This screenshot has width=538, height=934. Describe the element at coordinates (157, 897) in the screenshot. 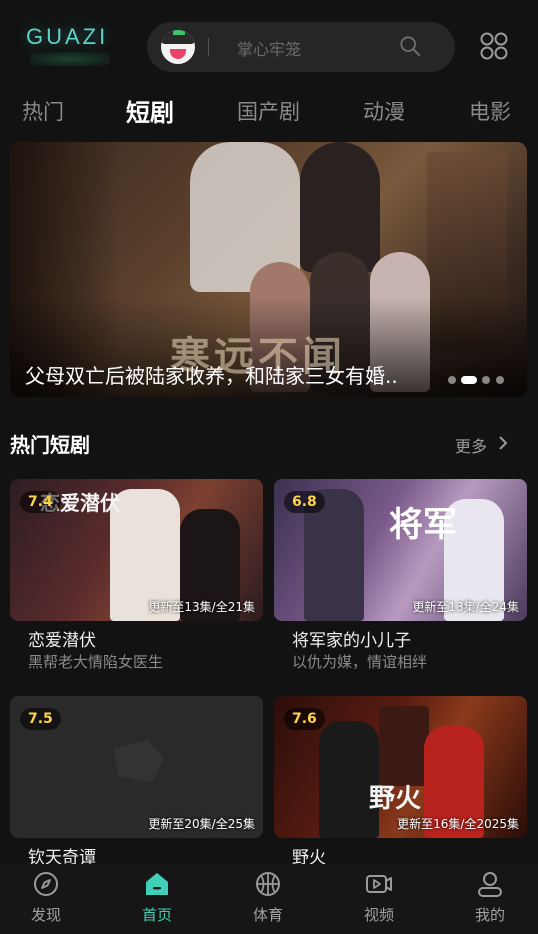

I see `nav-home: 首页` at that location.